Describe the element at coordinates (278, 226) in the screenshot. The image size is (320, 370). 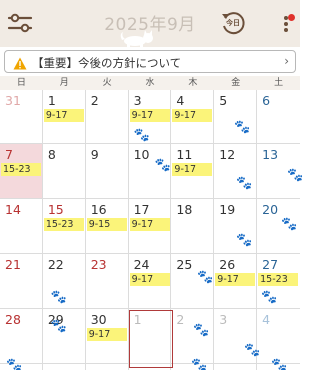
I see `day-cell: 20 🐾` at that location.